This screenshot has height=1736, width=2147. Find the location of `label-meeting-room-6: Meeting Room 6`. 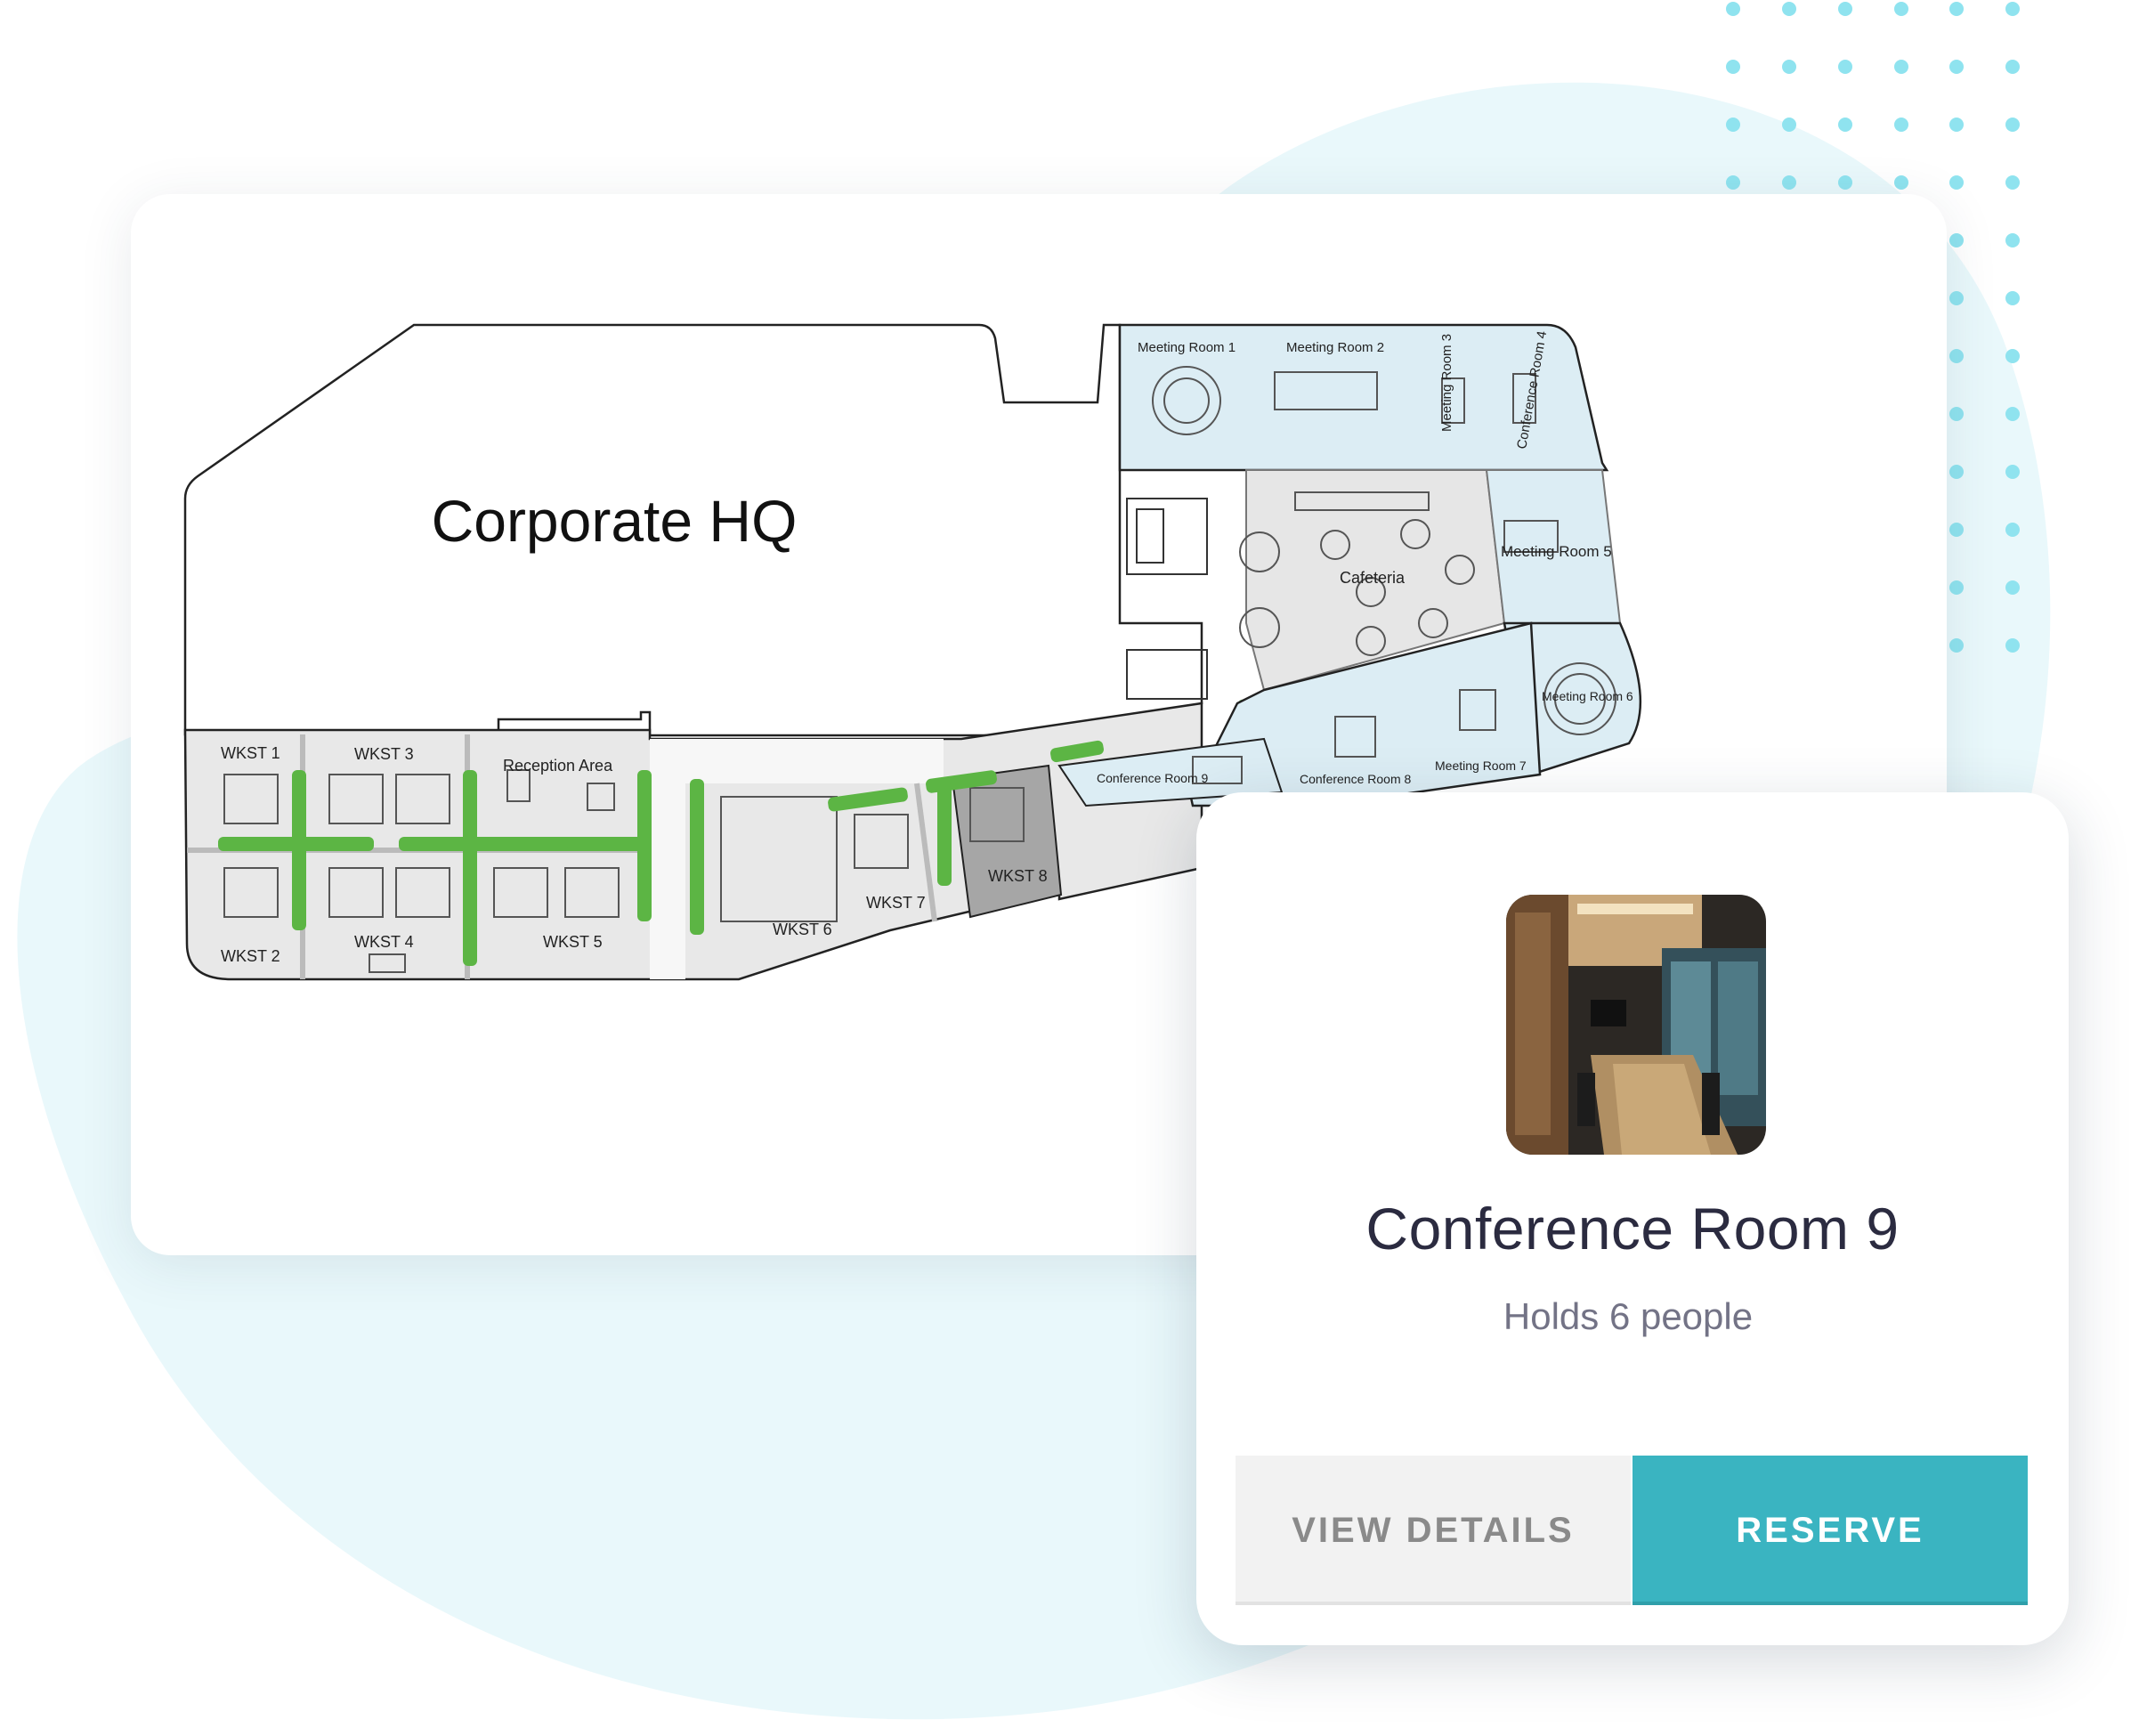

label-meeting-room-6: Meeting Room 6 is located at coordinates (1587, 696).